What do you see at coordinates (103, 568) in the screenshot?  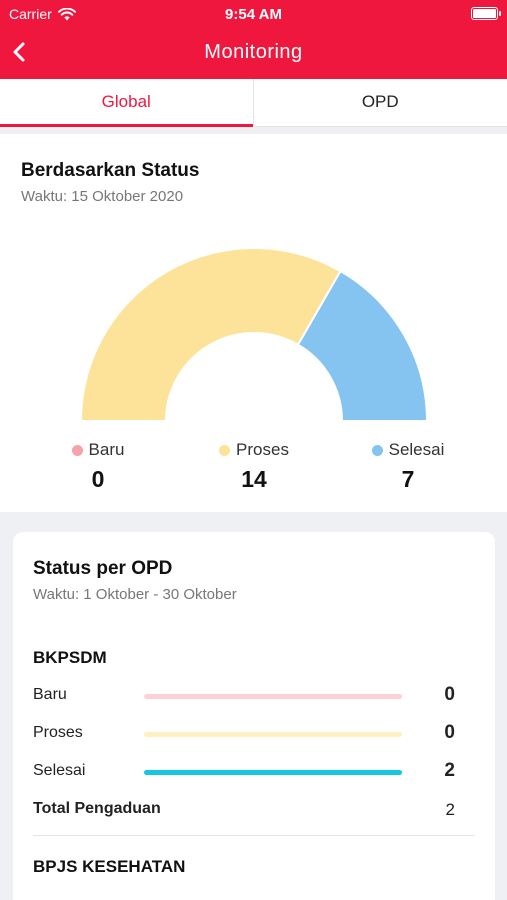 I see `opd-card-title: Status per OPD` at bounding box center [103, 568].